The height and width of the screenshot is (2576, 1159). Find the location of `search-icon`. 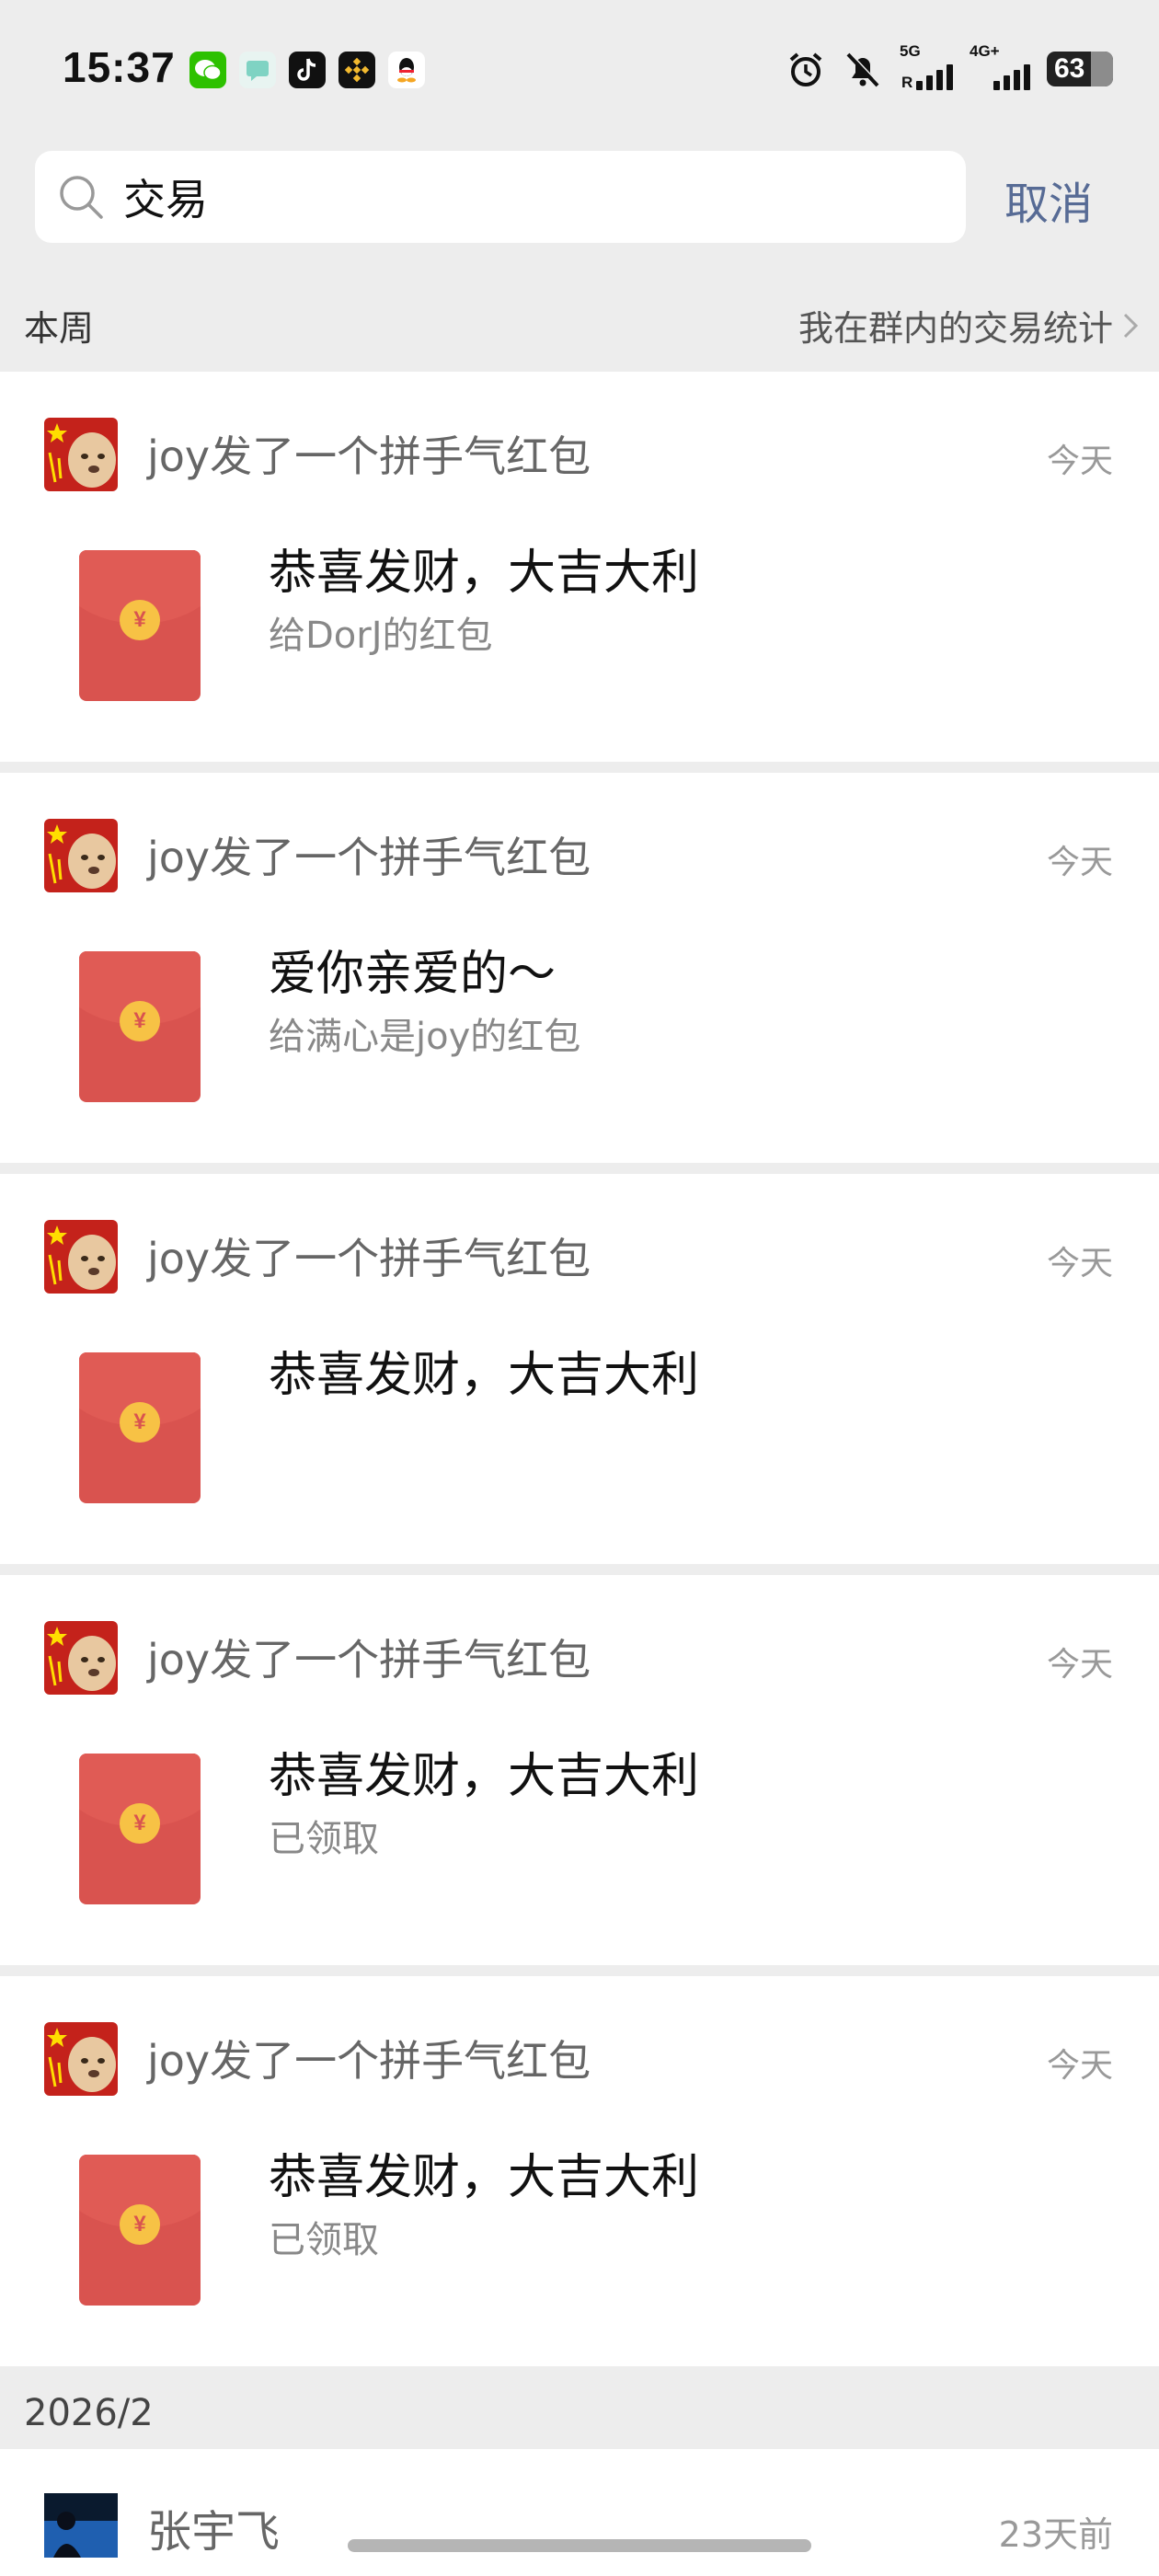

search-icon is located at coordinates (81, 197).